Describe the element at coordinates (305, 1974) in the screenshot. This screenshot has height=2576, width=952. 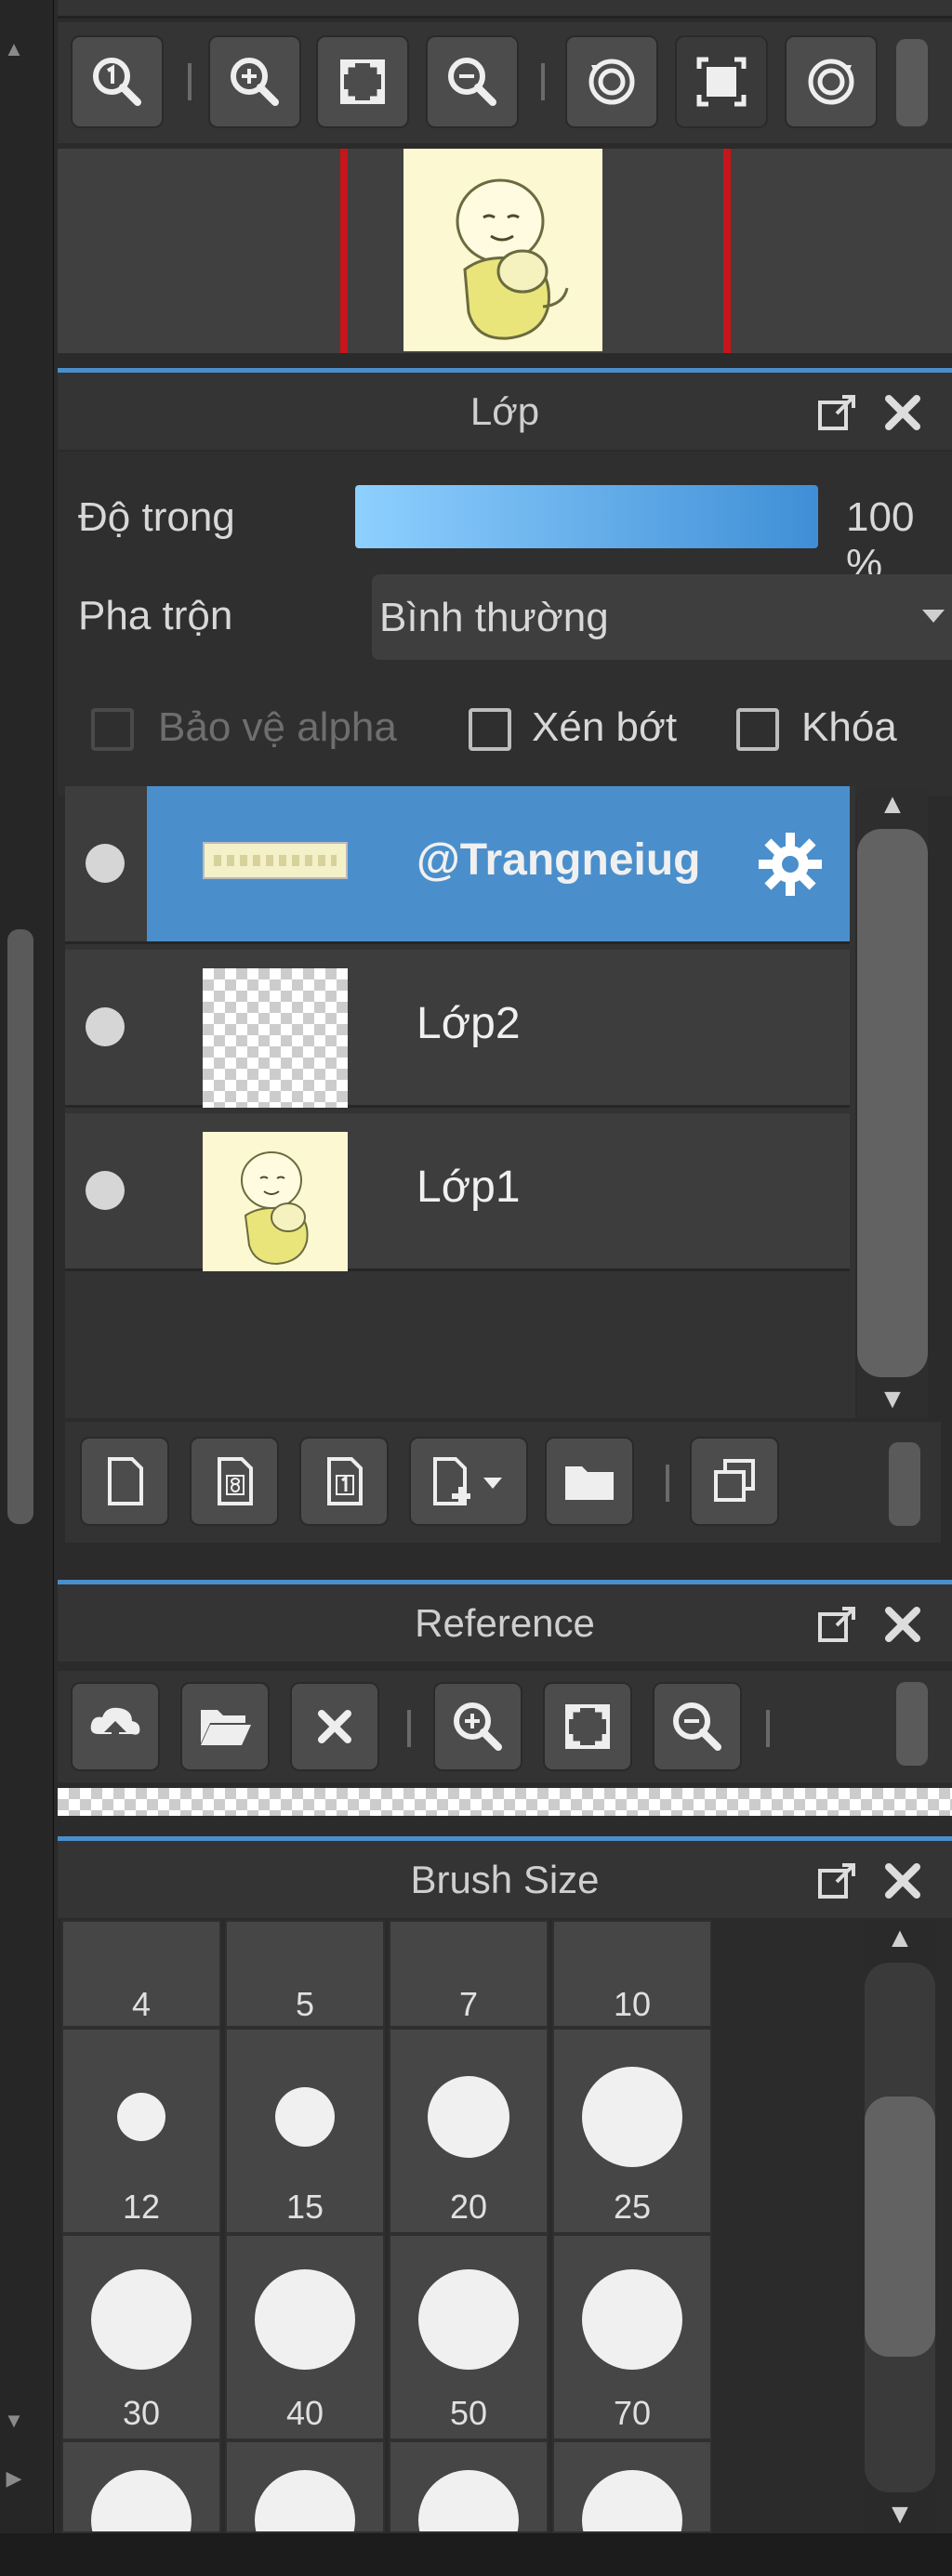
I see `brush-size-cell: 5` at that location.